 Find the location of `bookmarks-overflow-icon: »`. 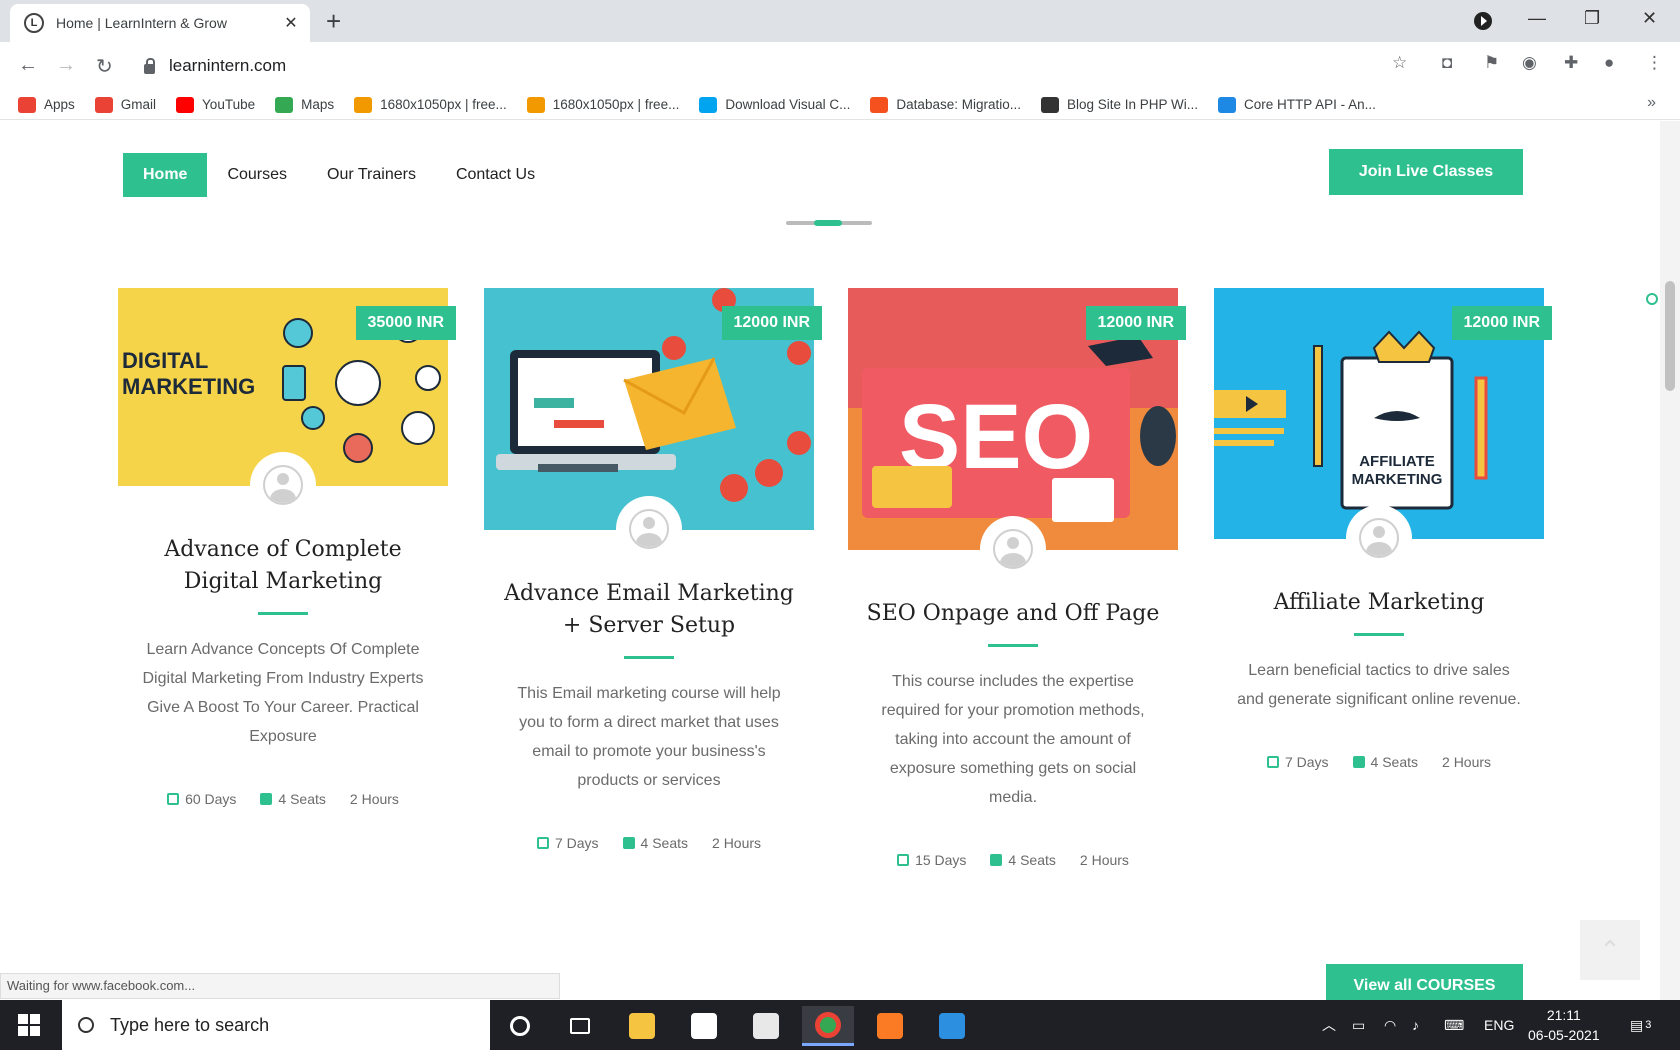

bookmarks-overflow-icon: » is located at coordinates (1651, 103).